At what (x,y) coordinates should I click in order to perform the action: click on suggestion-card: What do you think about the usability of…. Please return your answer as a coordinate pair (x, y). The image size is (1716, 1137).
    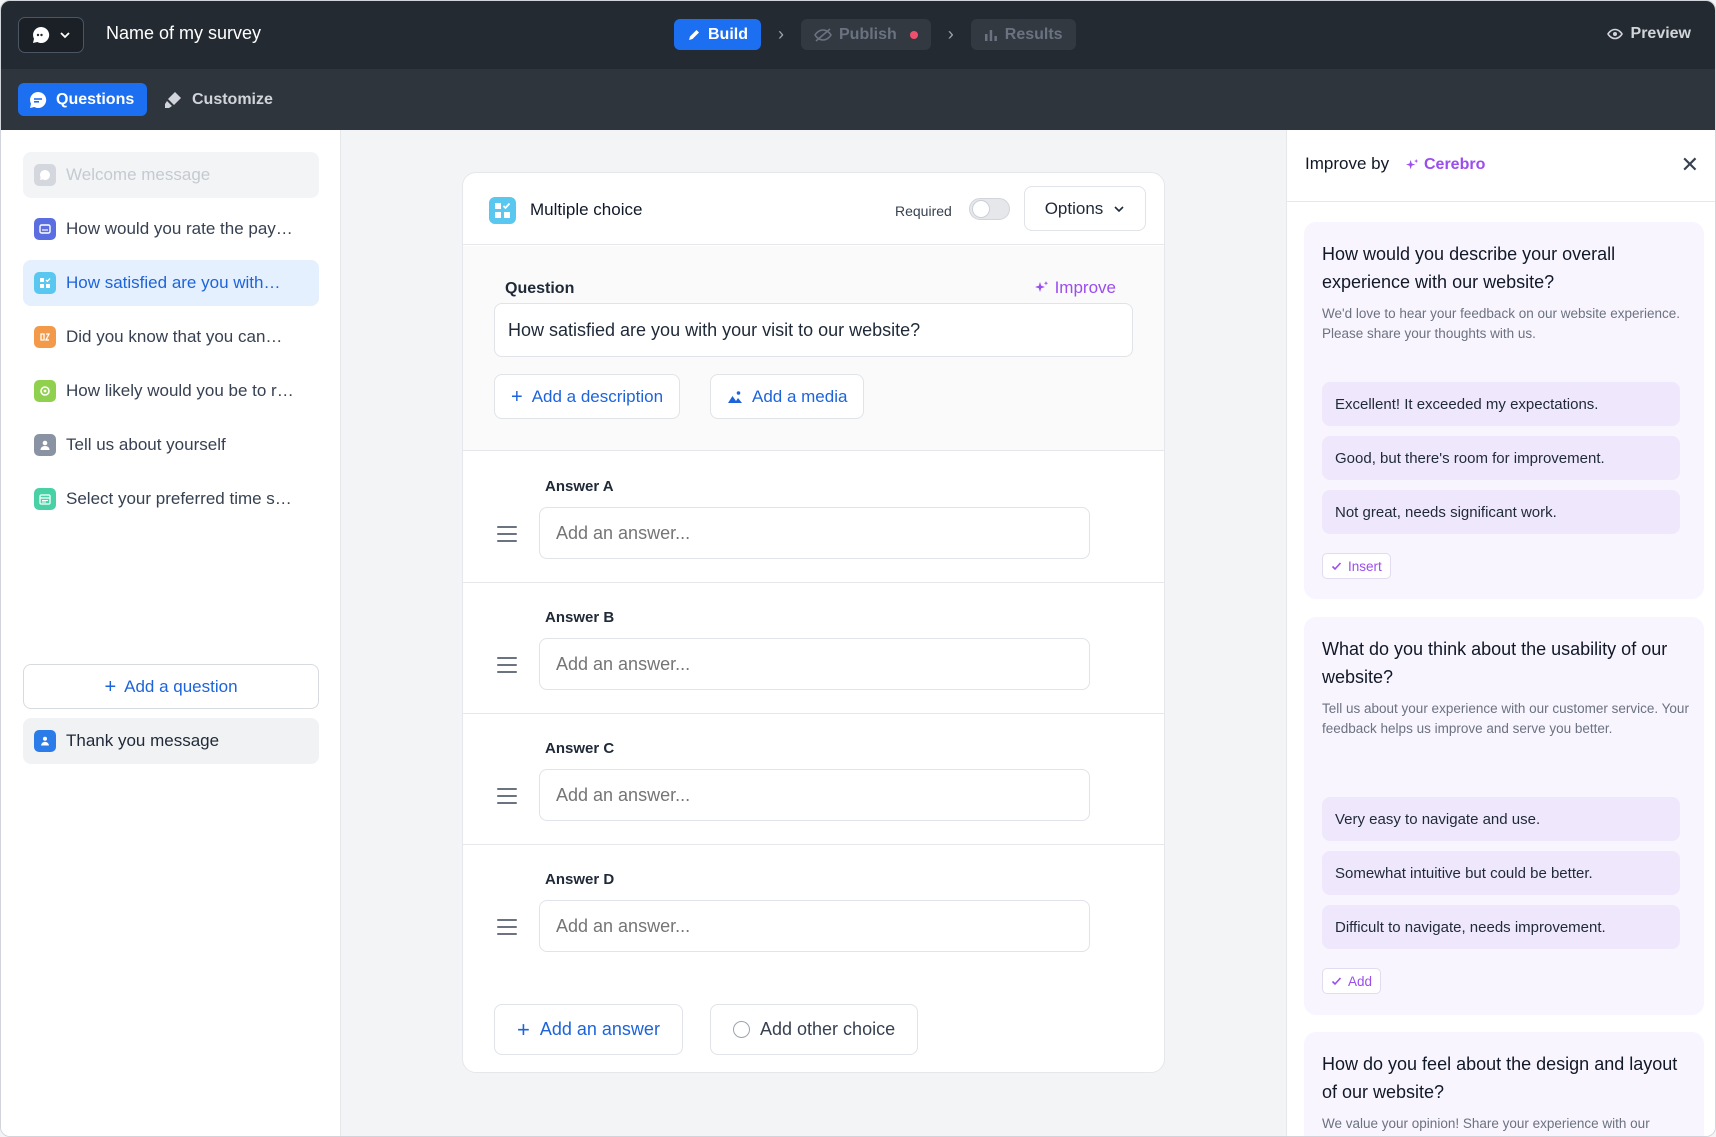
    Looking at the image, I should click on (1504, 816).